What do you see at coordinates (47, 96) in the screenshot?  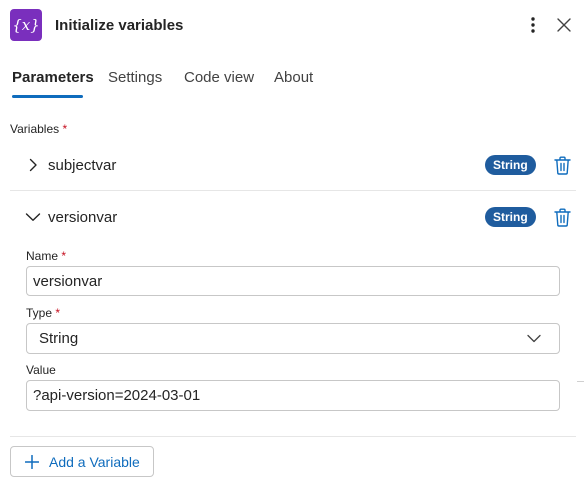 I see `active-tab-indicator` at bounding box center [47, 96].